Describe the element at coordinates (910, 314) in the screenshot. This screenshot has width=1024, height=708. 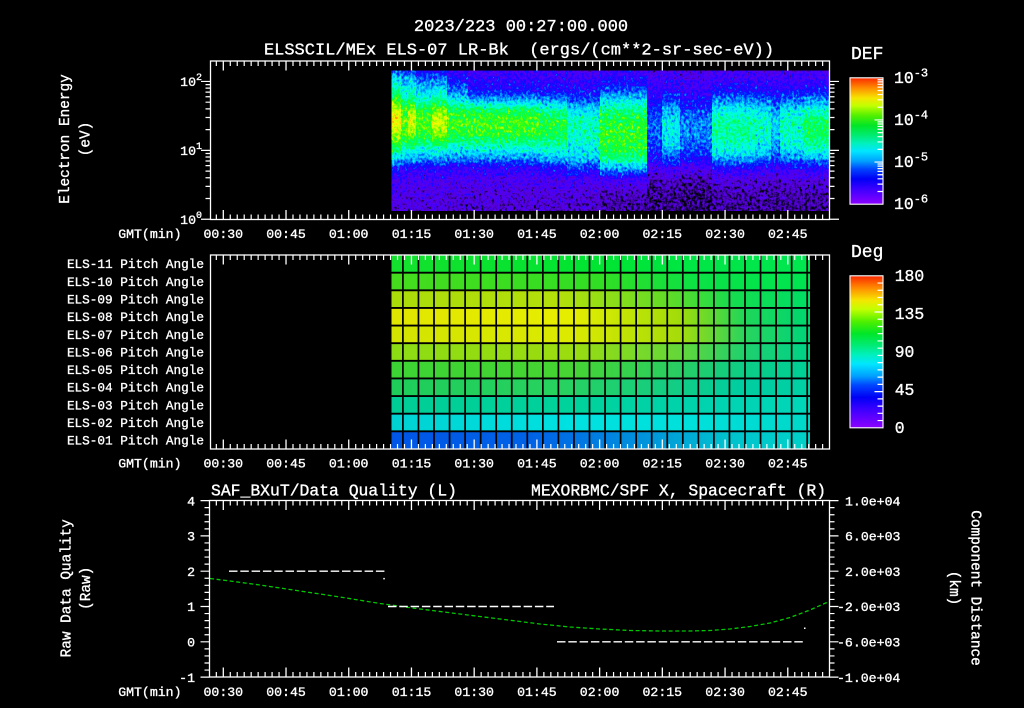
I see `svg-text: 135` at that location.